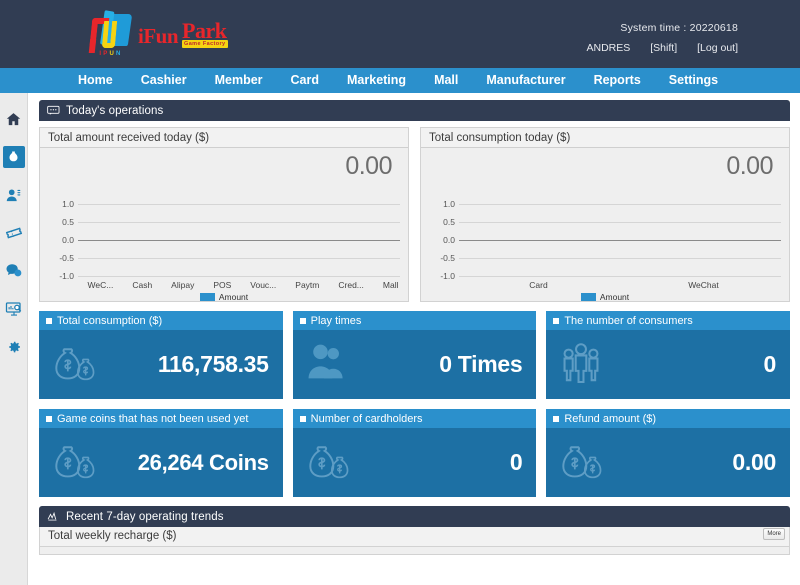 Image resolution: width=800 pixels, height=585 pixels. Describe the element at coordinates (164, 80) in the screenshot. I see `nav-item-cashier: Cashier` at that location.